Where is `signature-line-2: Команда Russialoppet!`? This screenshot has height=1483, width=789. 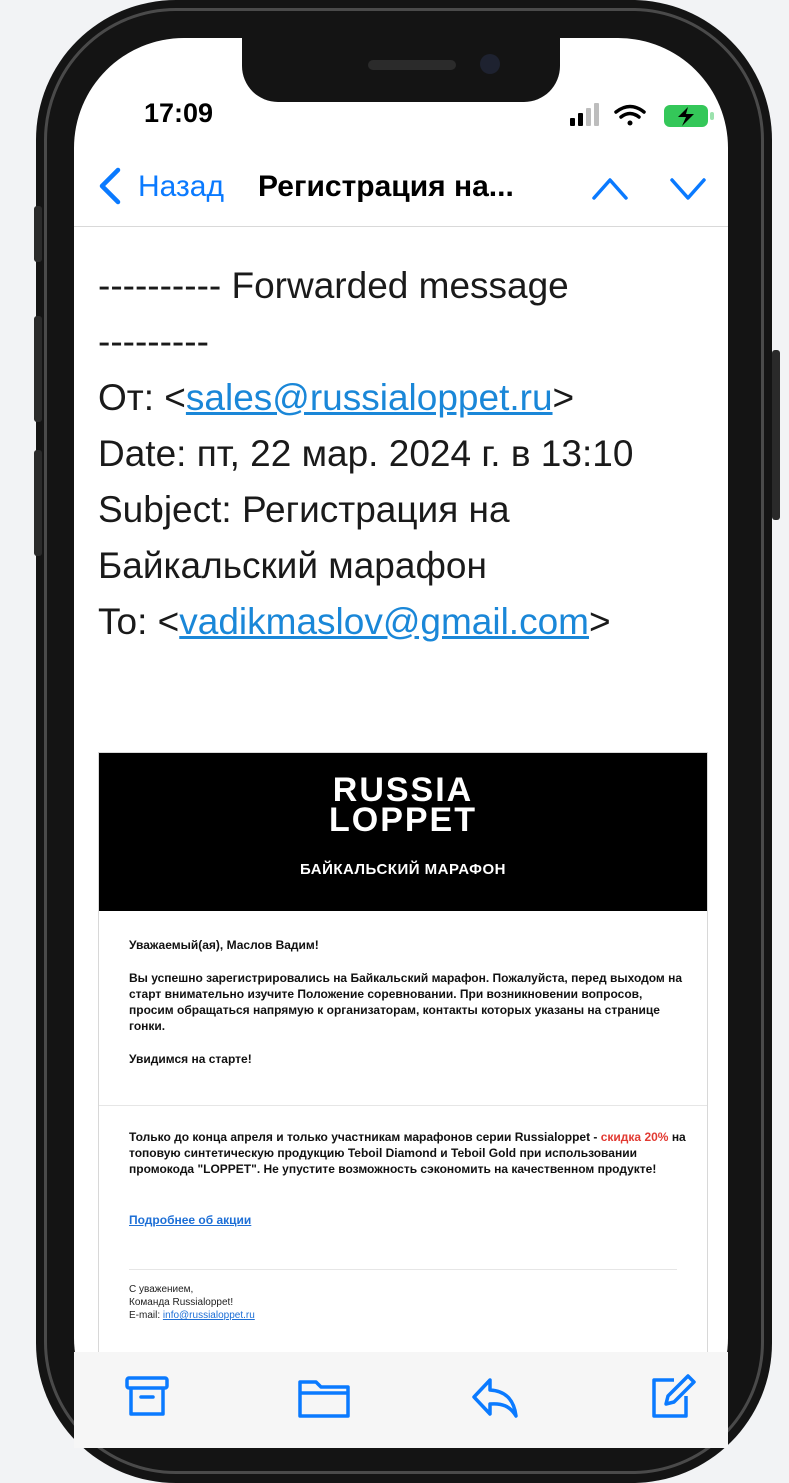 signature-line-2: Команда Russialoppet! is located at coordinates (181, 1302).